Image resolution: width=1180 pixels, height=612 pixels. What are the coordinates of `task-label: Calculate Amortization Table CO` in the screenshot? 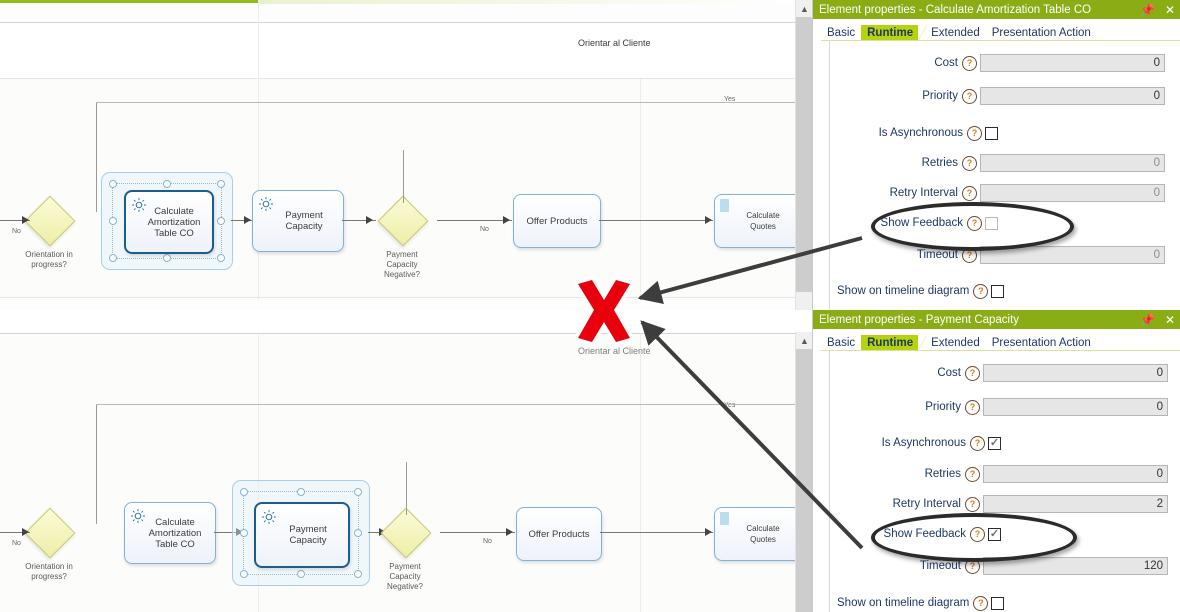 It's located at (175, 533).